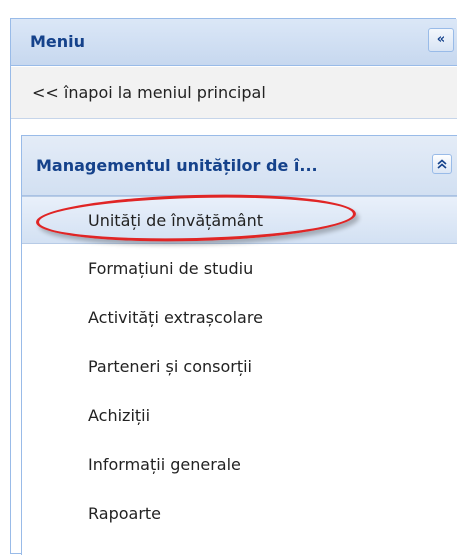 This screenshot has width=457, height=556. Describe the element at coordinates (119, 415) in the screenshot. I see `menu-item-label: Achiziții` at that location.